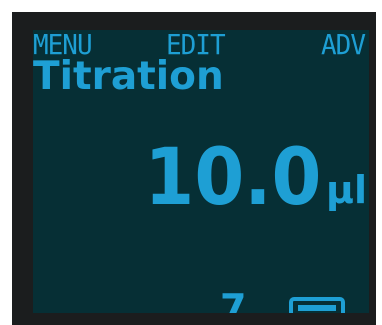  What do you see at coordinates (233, 299) in the screenshot?
I see `step-counter: 7` at bounding box center [233, 299].